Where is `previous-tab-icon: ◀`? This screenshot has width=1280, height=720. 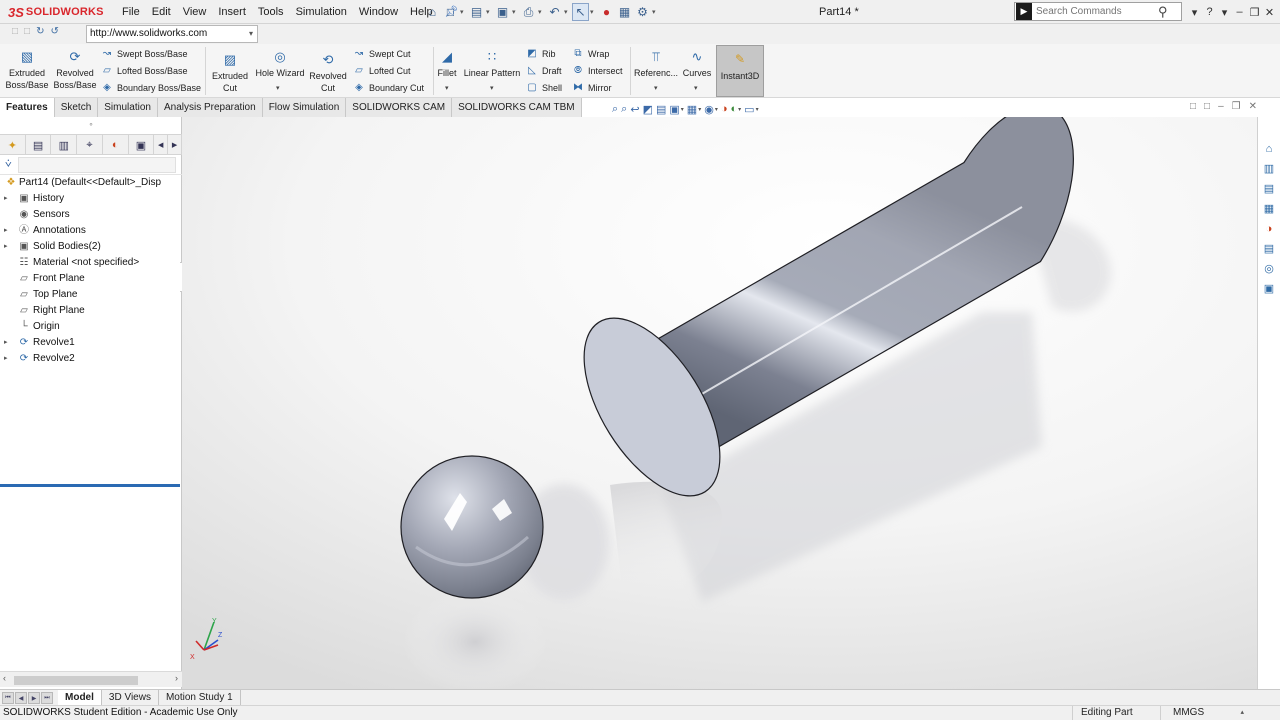 previous-tab-icon: ◀ is located at coordinates (21, 698).